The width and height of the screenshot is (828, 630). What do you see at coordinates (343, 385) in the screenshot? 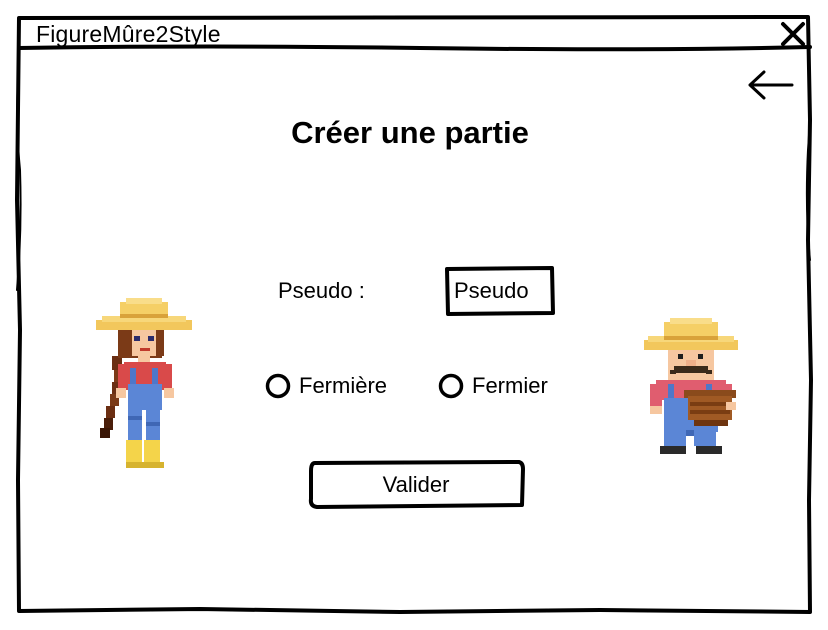
I see `radio-label-fermiere: Fermière` at bounding box center [343, 385].